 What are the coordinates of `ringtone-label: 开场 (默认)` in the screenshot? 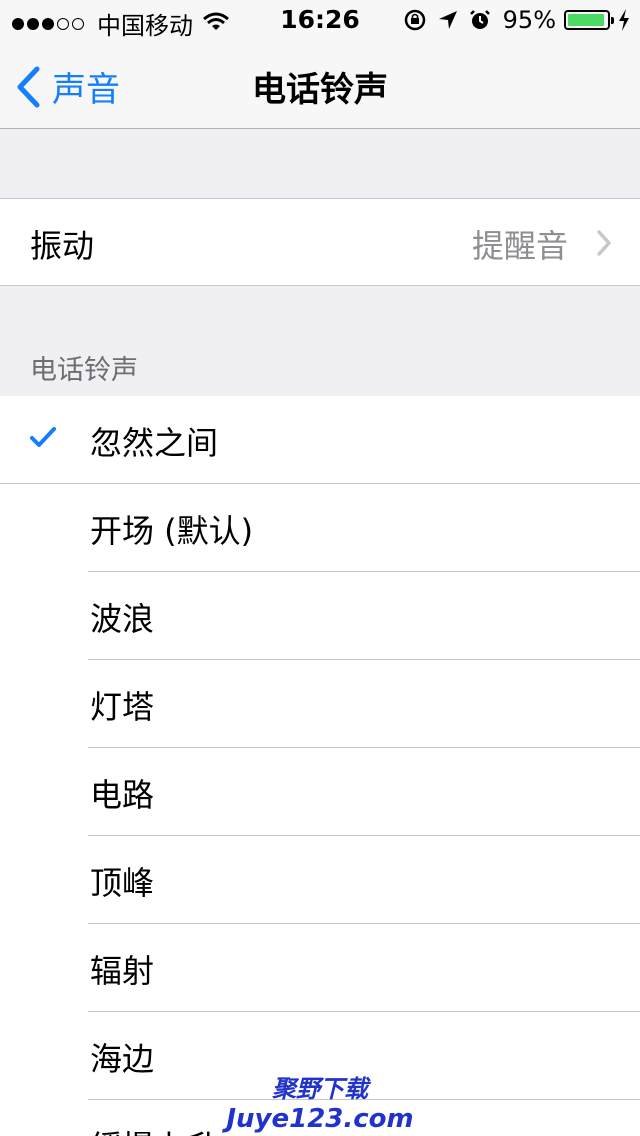 It's located at (172, 531).